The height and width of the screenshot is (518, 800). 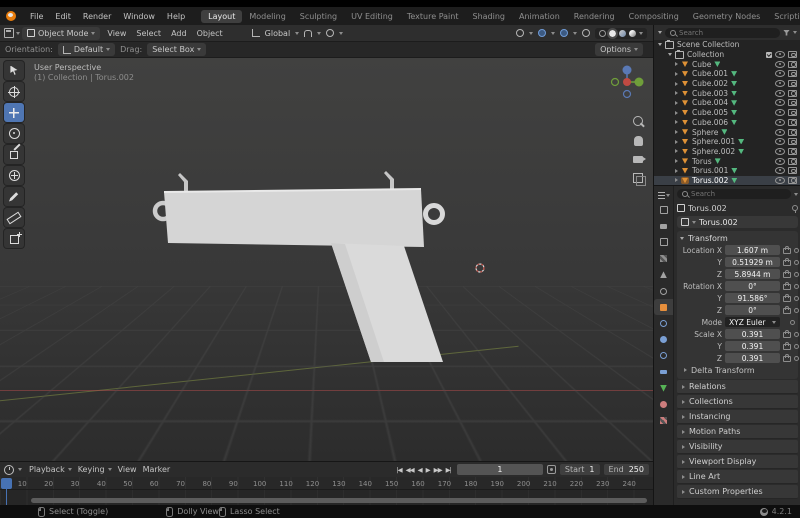 I want to click on move-tool, so click(x=14, y=112).